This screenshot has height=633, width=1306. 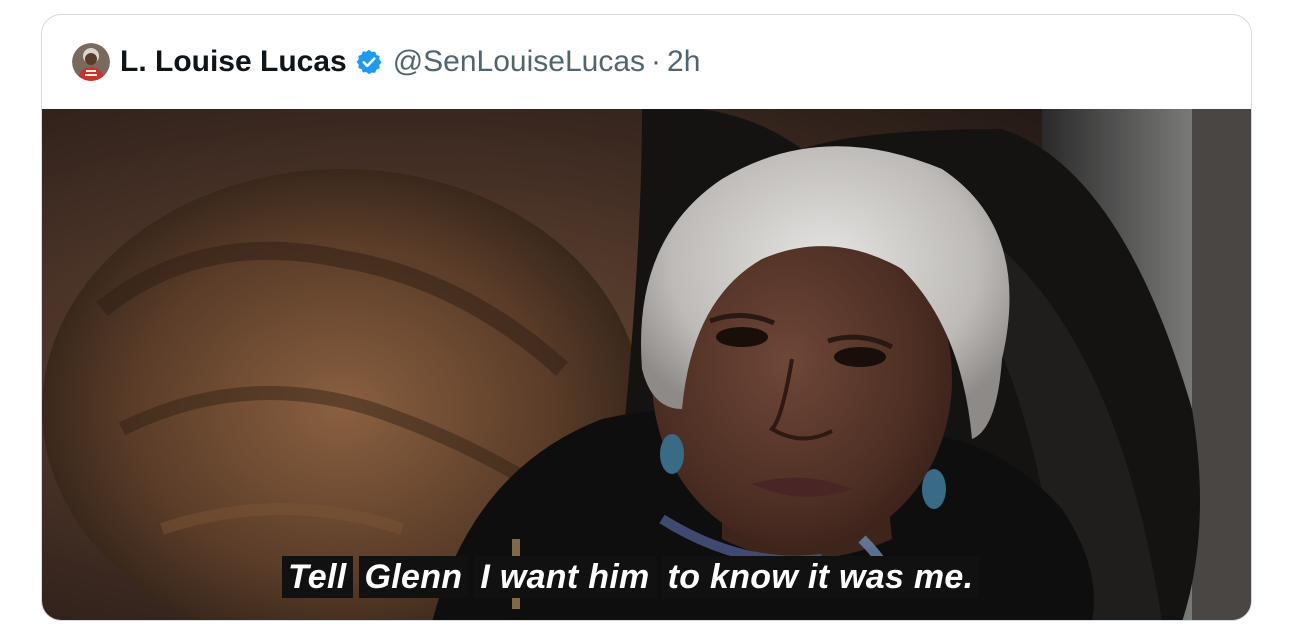 What do you see at coordinates (413, 577) in the screenshot?
I see `subtitle-segment: Glenn` at bounding box center [413, 577].